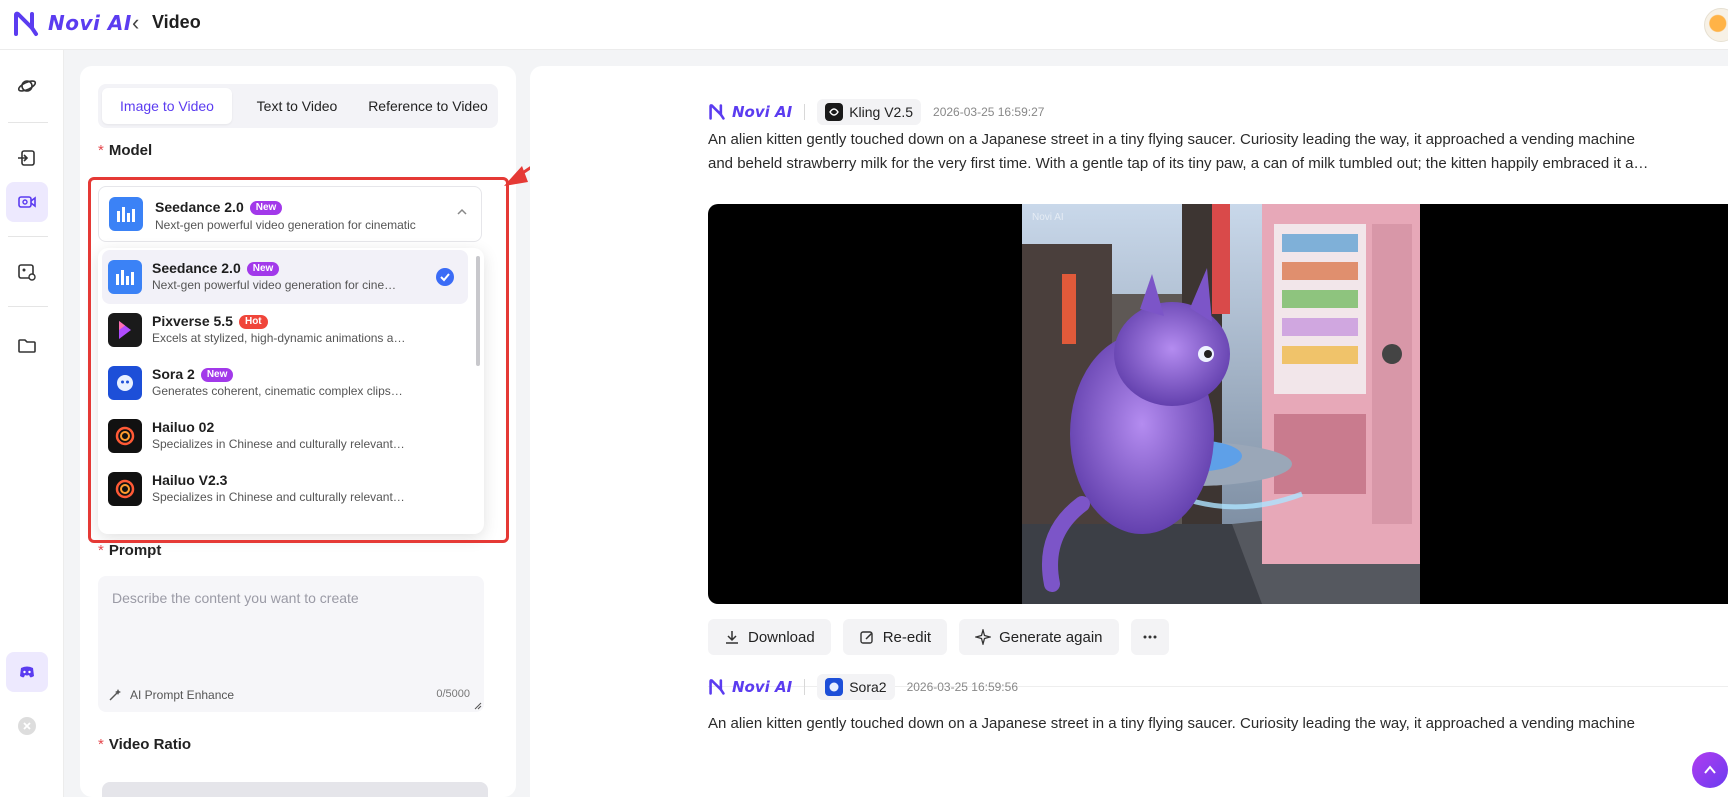 The height and width of the screenshot is (797, 1728). What do you see at coordinates (866, 637) in the screenshot?
I see `edit-icon` at bounding box center [866, 637].